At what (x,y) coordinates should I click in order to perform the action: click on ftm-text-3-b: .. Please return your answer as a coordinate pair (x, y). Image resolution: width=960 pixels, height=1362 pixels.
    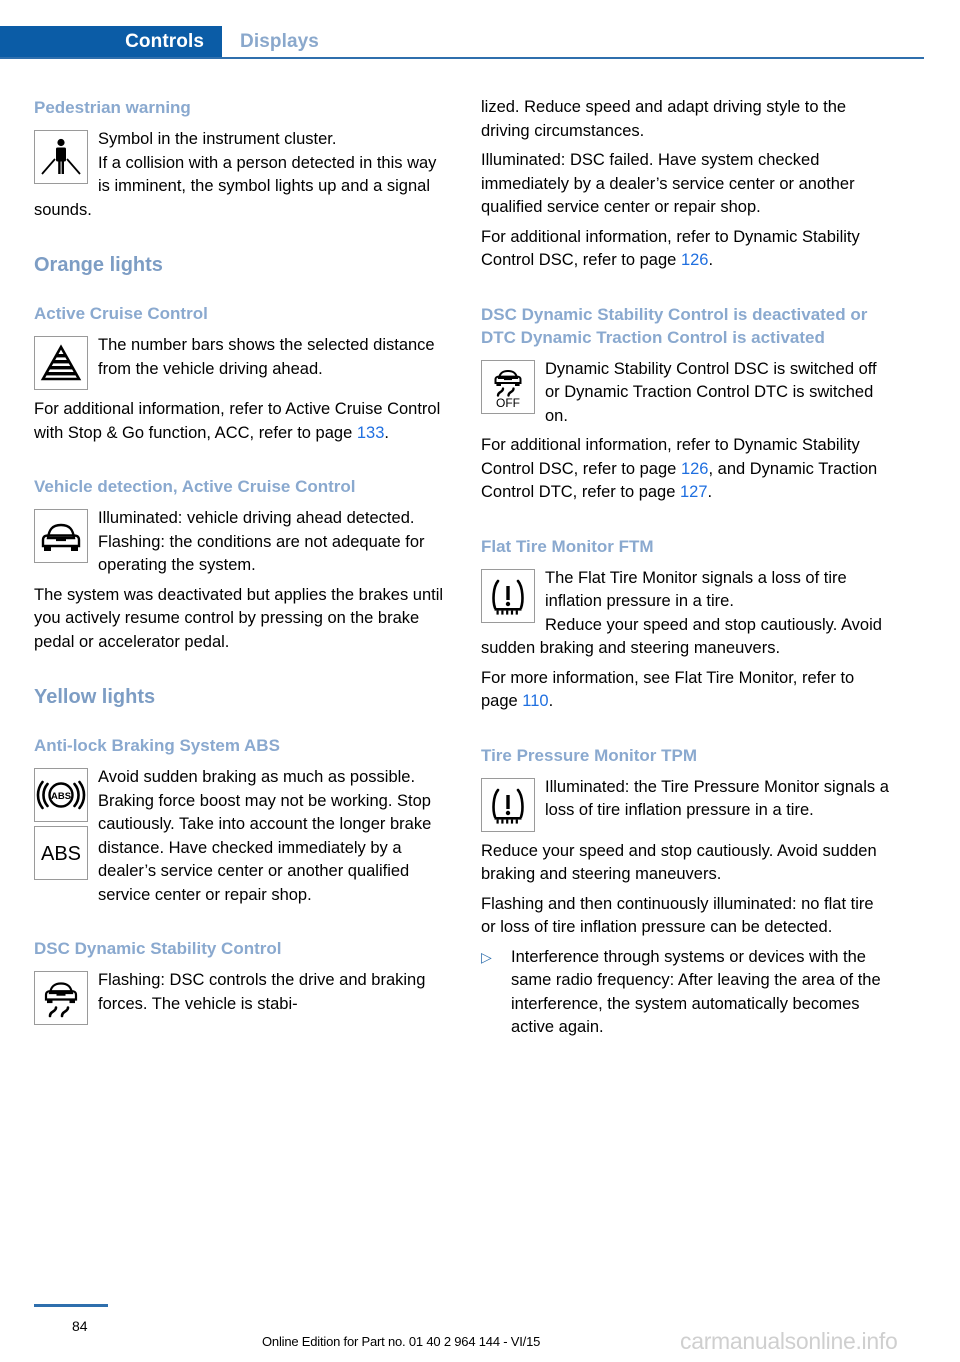
    Looking at the image, I should click on (551, 701).